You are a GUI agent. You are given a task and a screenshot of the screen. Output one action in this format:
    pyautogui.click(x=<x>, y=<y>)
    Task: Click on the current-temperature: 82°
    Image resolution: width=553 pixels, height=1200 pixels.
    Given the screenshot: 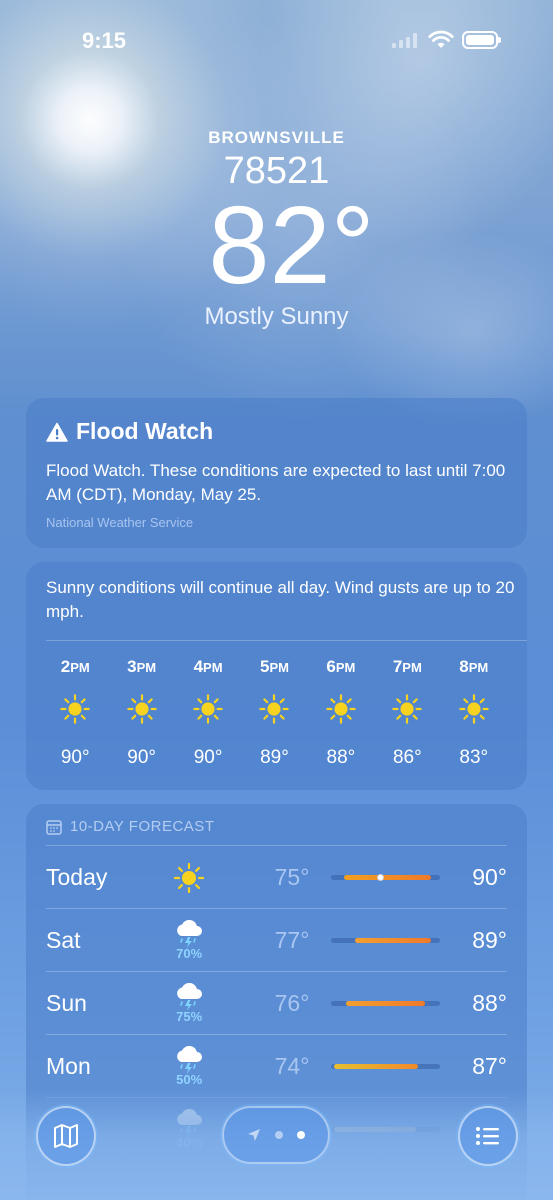 What is the action you would take?
    pyautogui.click(x=291, y=245)
    